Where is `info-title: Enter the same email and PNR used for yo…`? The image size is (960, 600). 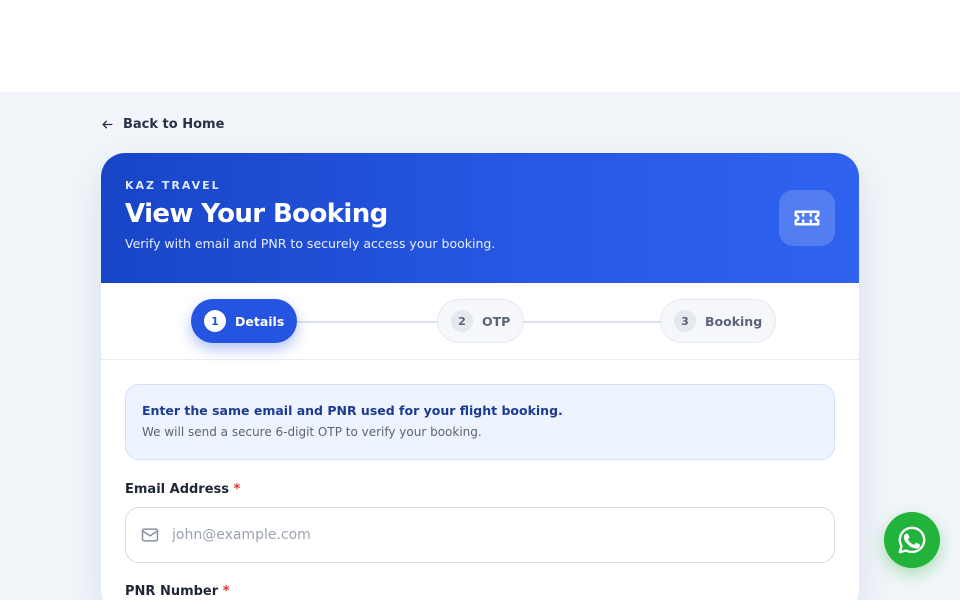 info-title: Enter the same email and PNR used for yo… is located at coordinates (352, 410).